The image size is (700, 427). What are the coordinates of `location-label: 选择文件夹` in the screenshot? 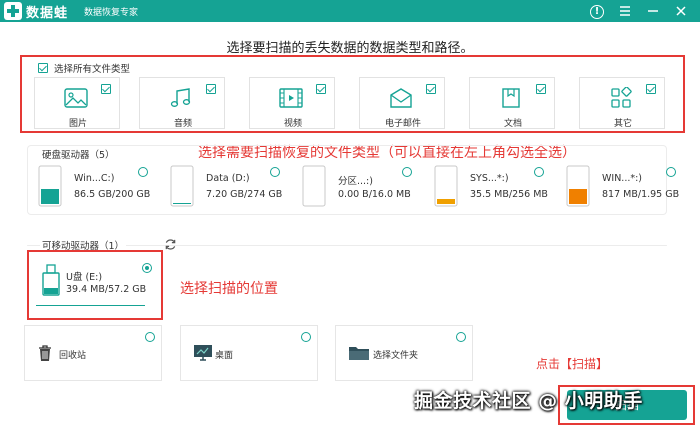 It's located at (396, 356).